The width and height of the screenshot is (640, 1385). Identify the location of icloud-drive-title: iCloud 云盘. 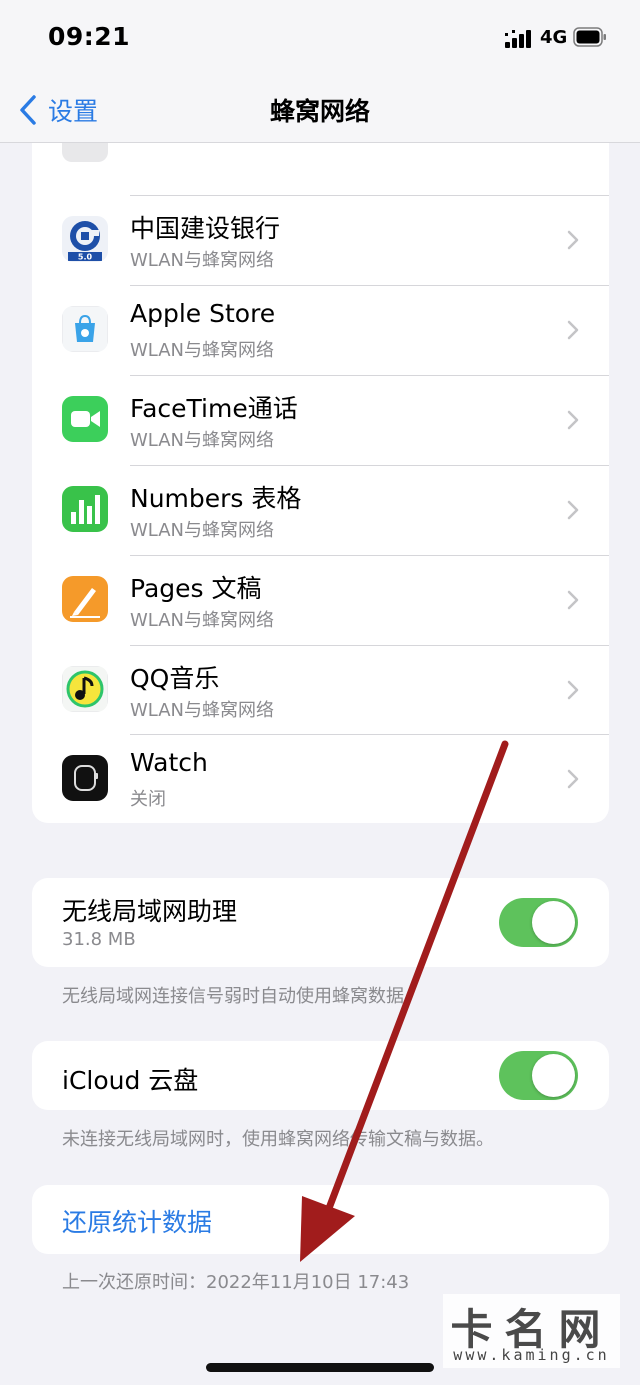
(130, 1080).